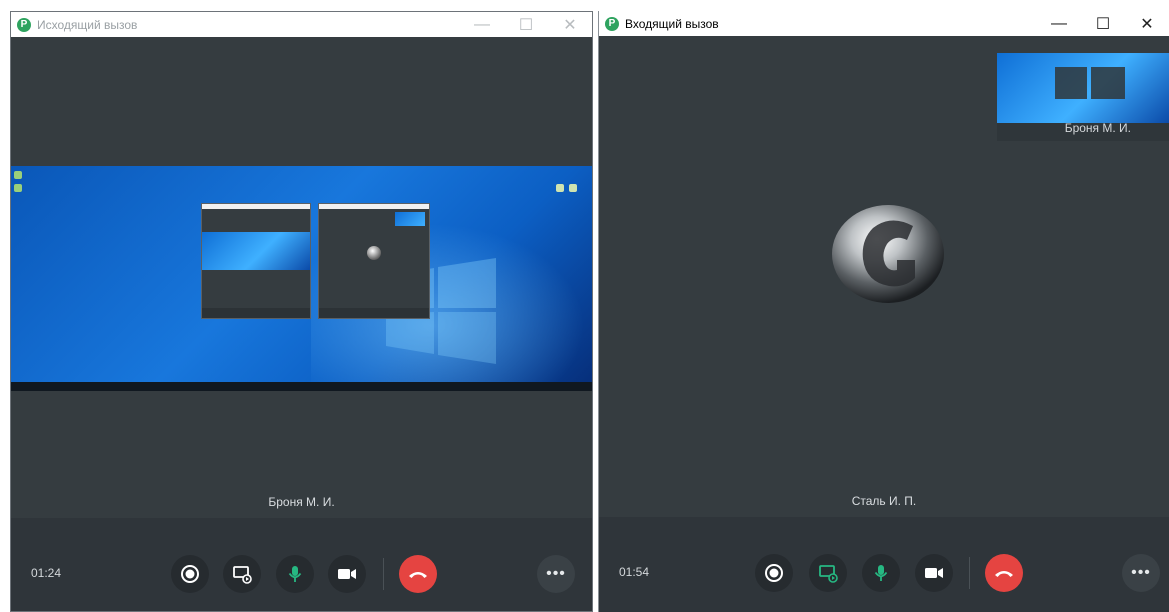  I want to click on call-controls-bar: 01:24 •••, so click(301, 564).